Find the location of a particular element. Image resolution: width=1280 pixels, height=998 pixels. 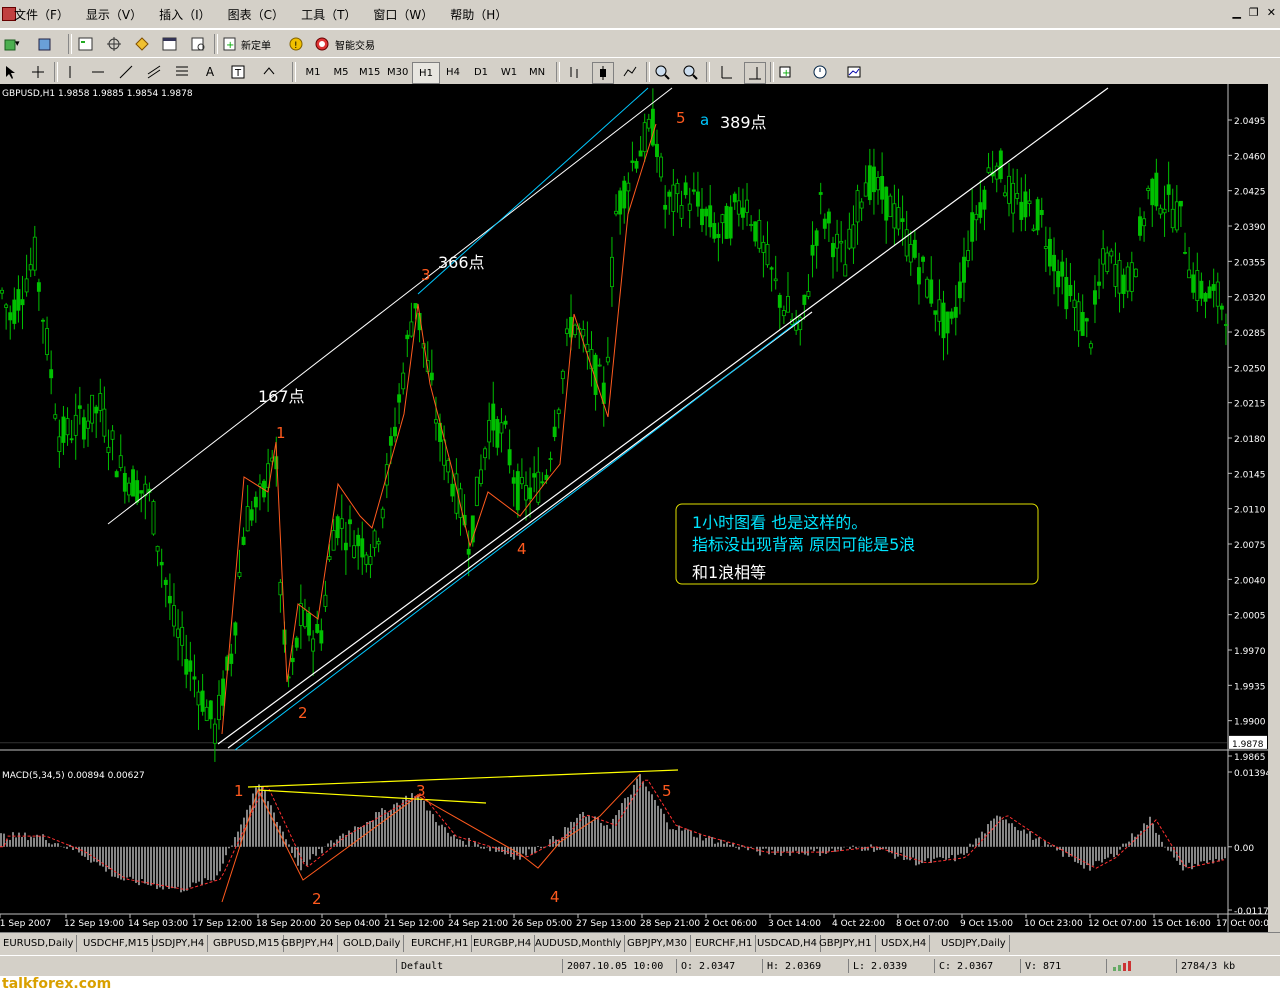

price-tick-label: 2.0390 is located at coordinates (1250, 228).